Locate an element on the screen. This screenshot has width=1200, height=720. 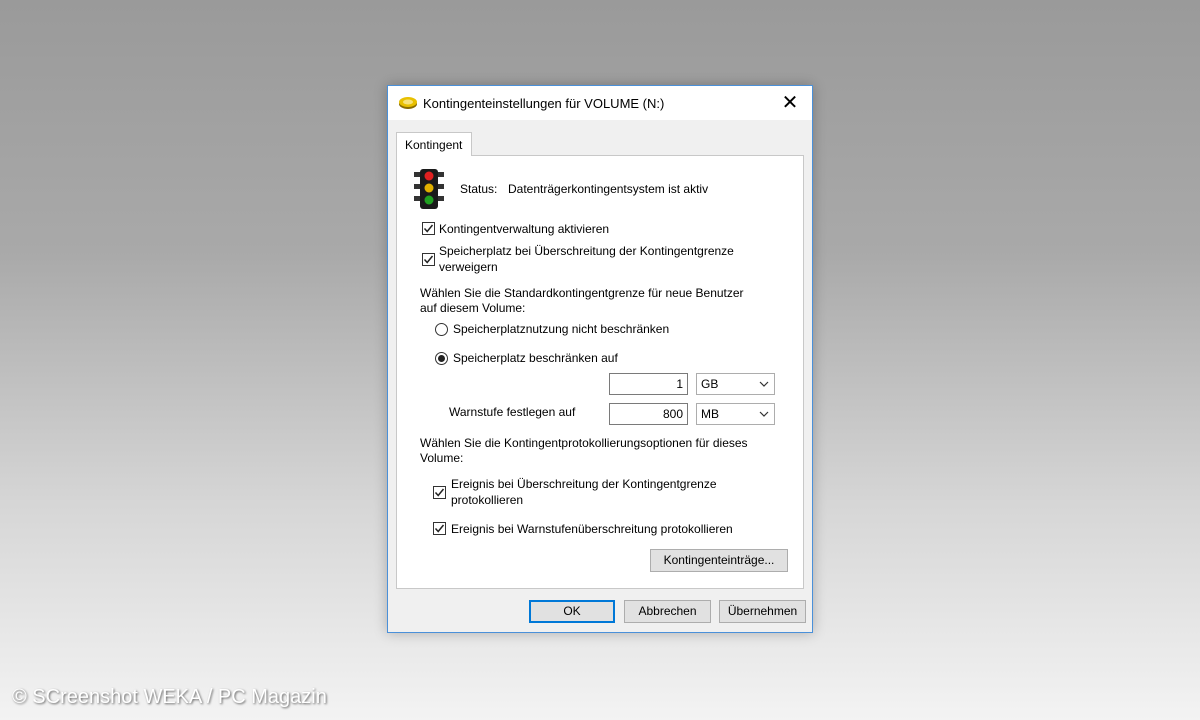
ok-button: OK is located at coordinates (572, 611).